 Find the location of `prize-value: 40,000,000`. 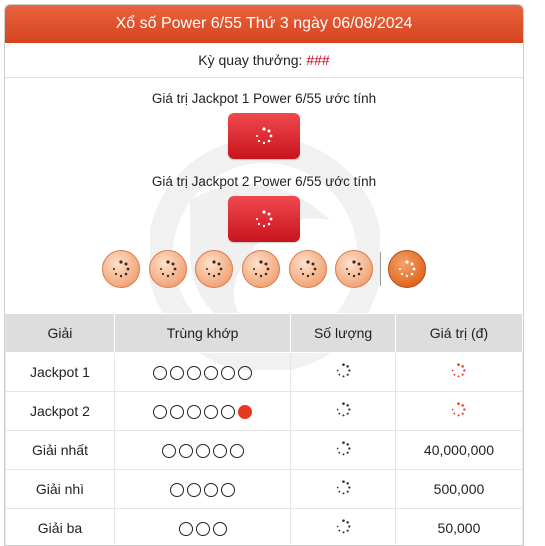

prize-value: 40,000,000 is located at coordinates (458, 450).